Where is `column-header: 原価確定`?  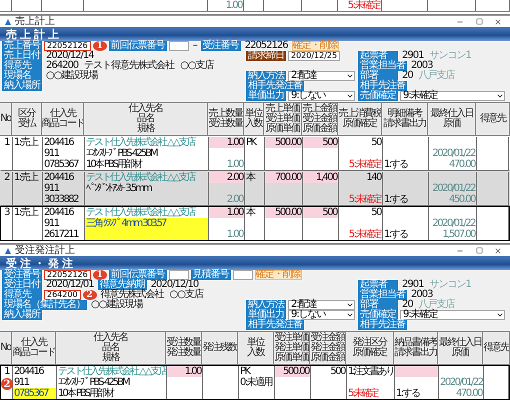 column-header: 原価確定 is located at coordinates (369, 353).